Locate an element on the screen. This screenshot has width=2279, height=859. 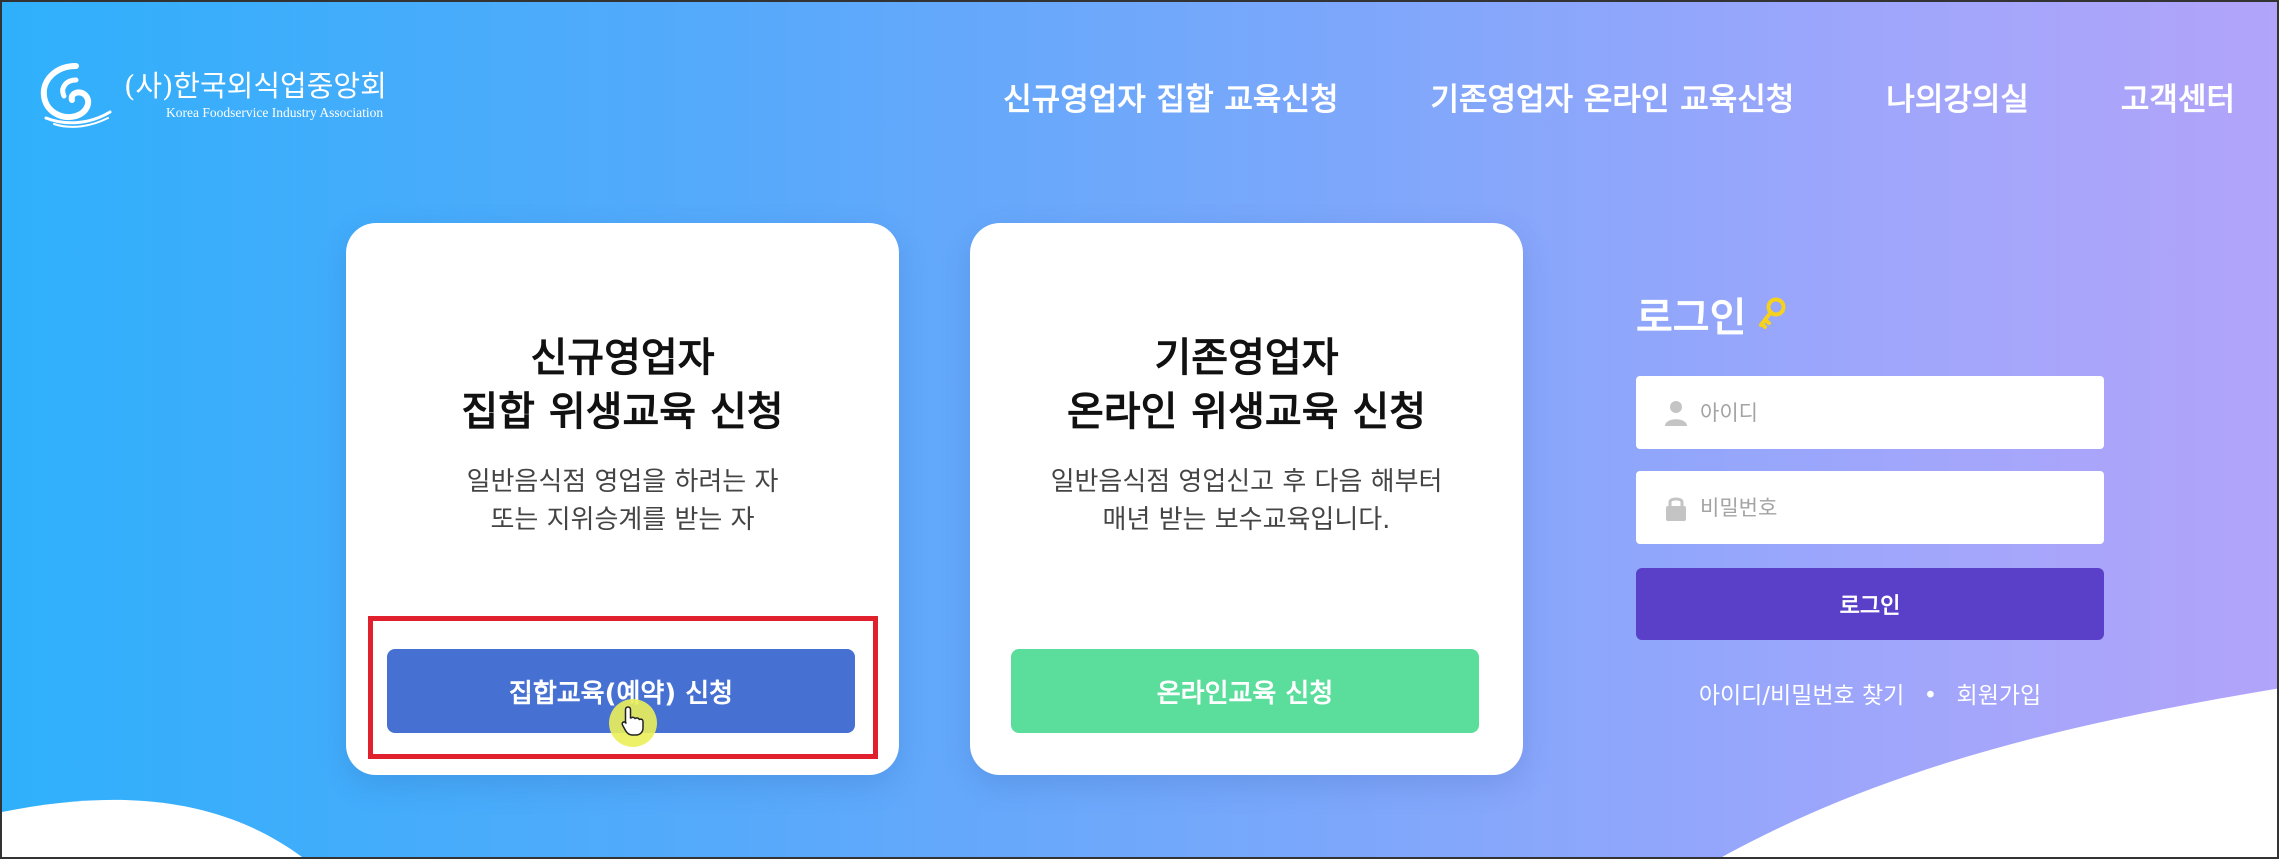
card-title-line: 신규영업자 is located at coordinates (622, 358).